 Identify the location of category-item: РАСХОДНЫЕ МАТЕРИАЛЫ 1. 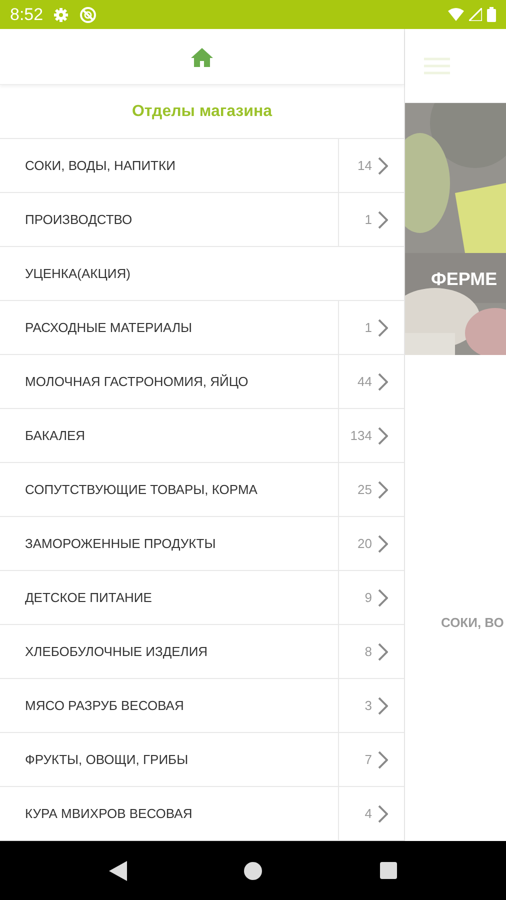
(202, 328).